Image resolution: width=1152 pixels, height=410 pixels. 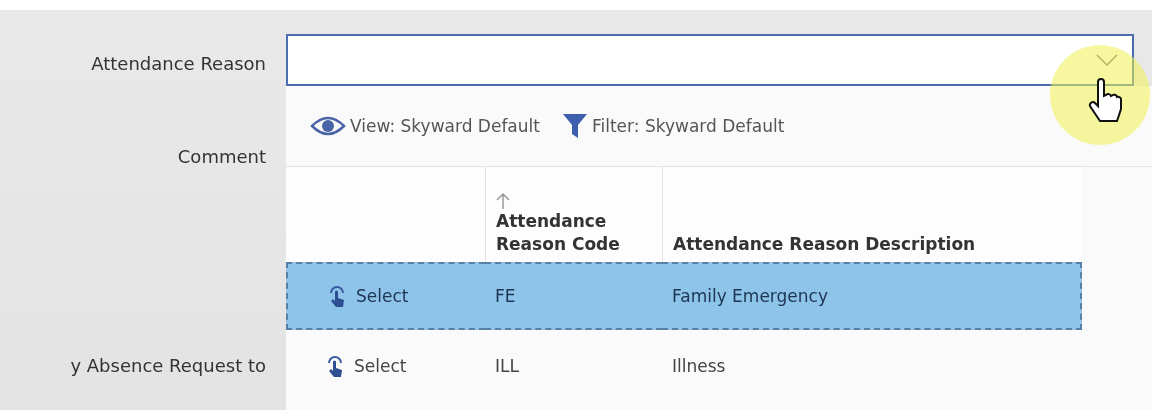 I want to click on chevron-down-icon, so click(x=1107, y=60).